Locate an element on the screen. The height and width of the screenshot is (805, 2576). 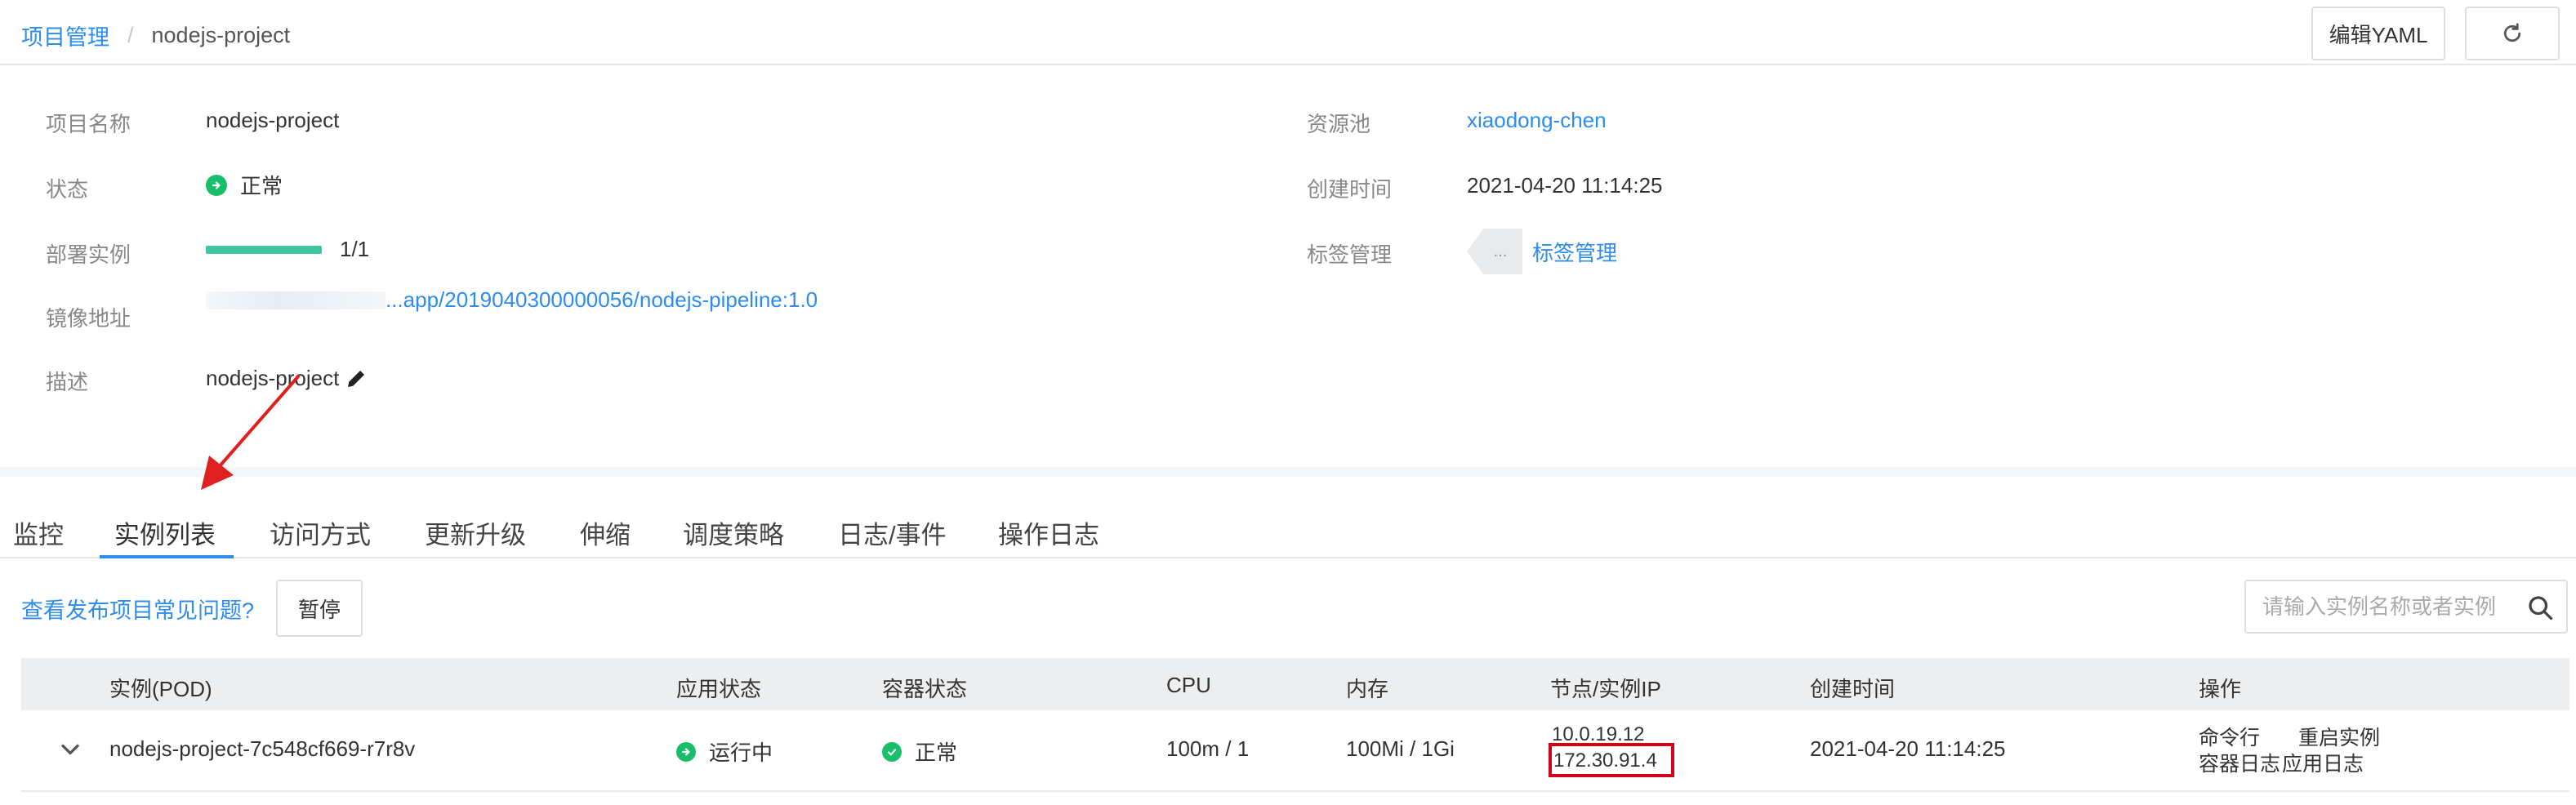
pool-link: xiaodong-chen is located at coordinates (1537, 121).